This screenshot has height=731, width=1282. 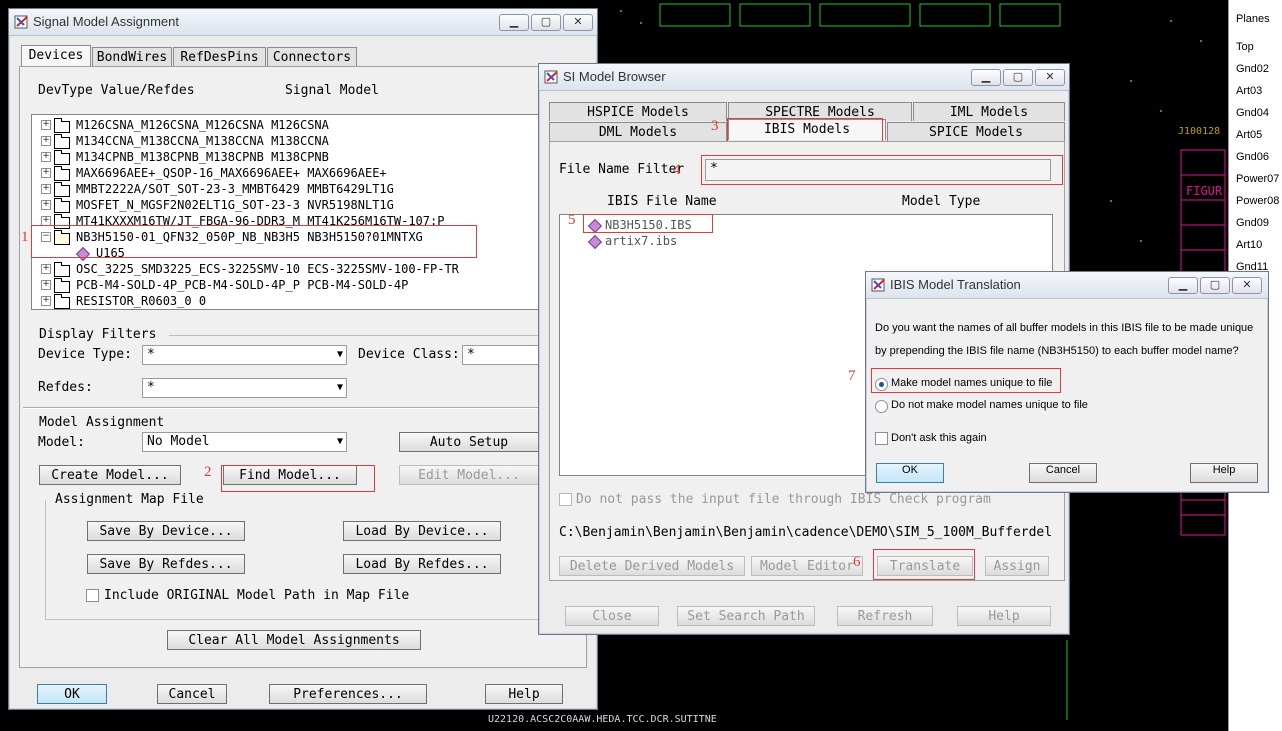 I want to click on dont-ask-checkbox, so click(x=881, y=438).